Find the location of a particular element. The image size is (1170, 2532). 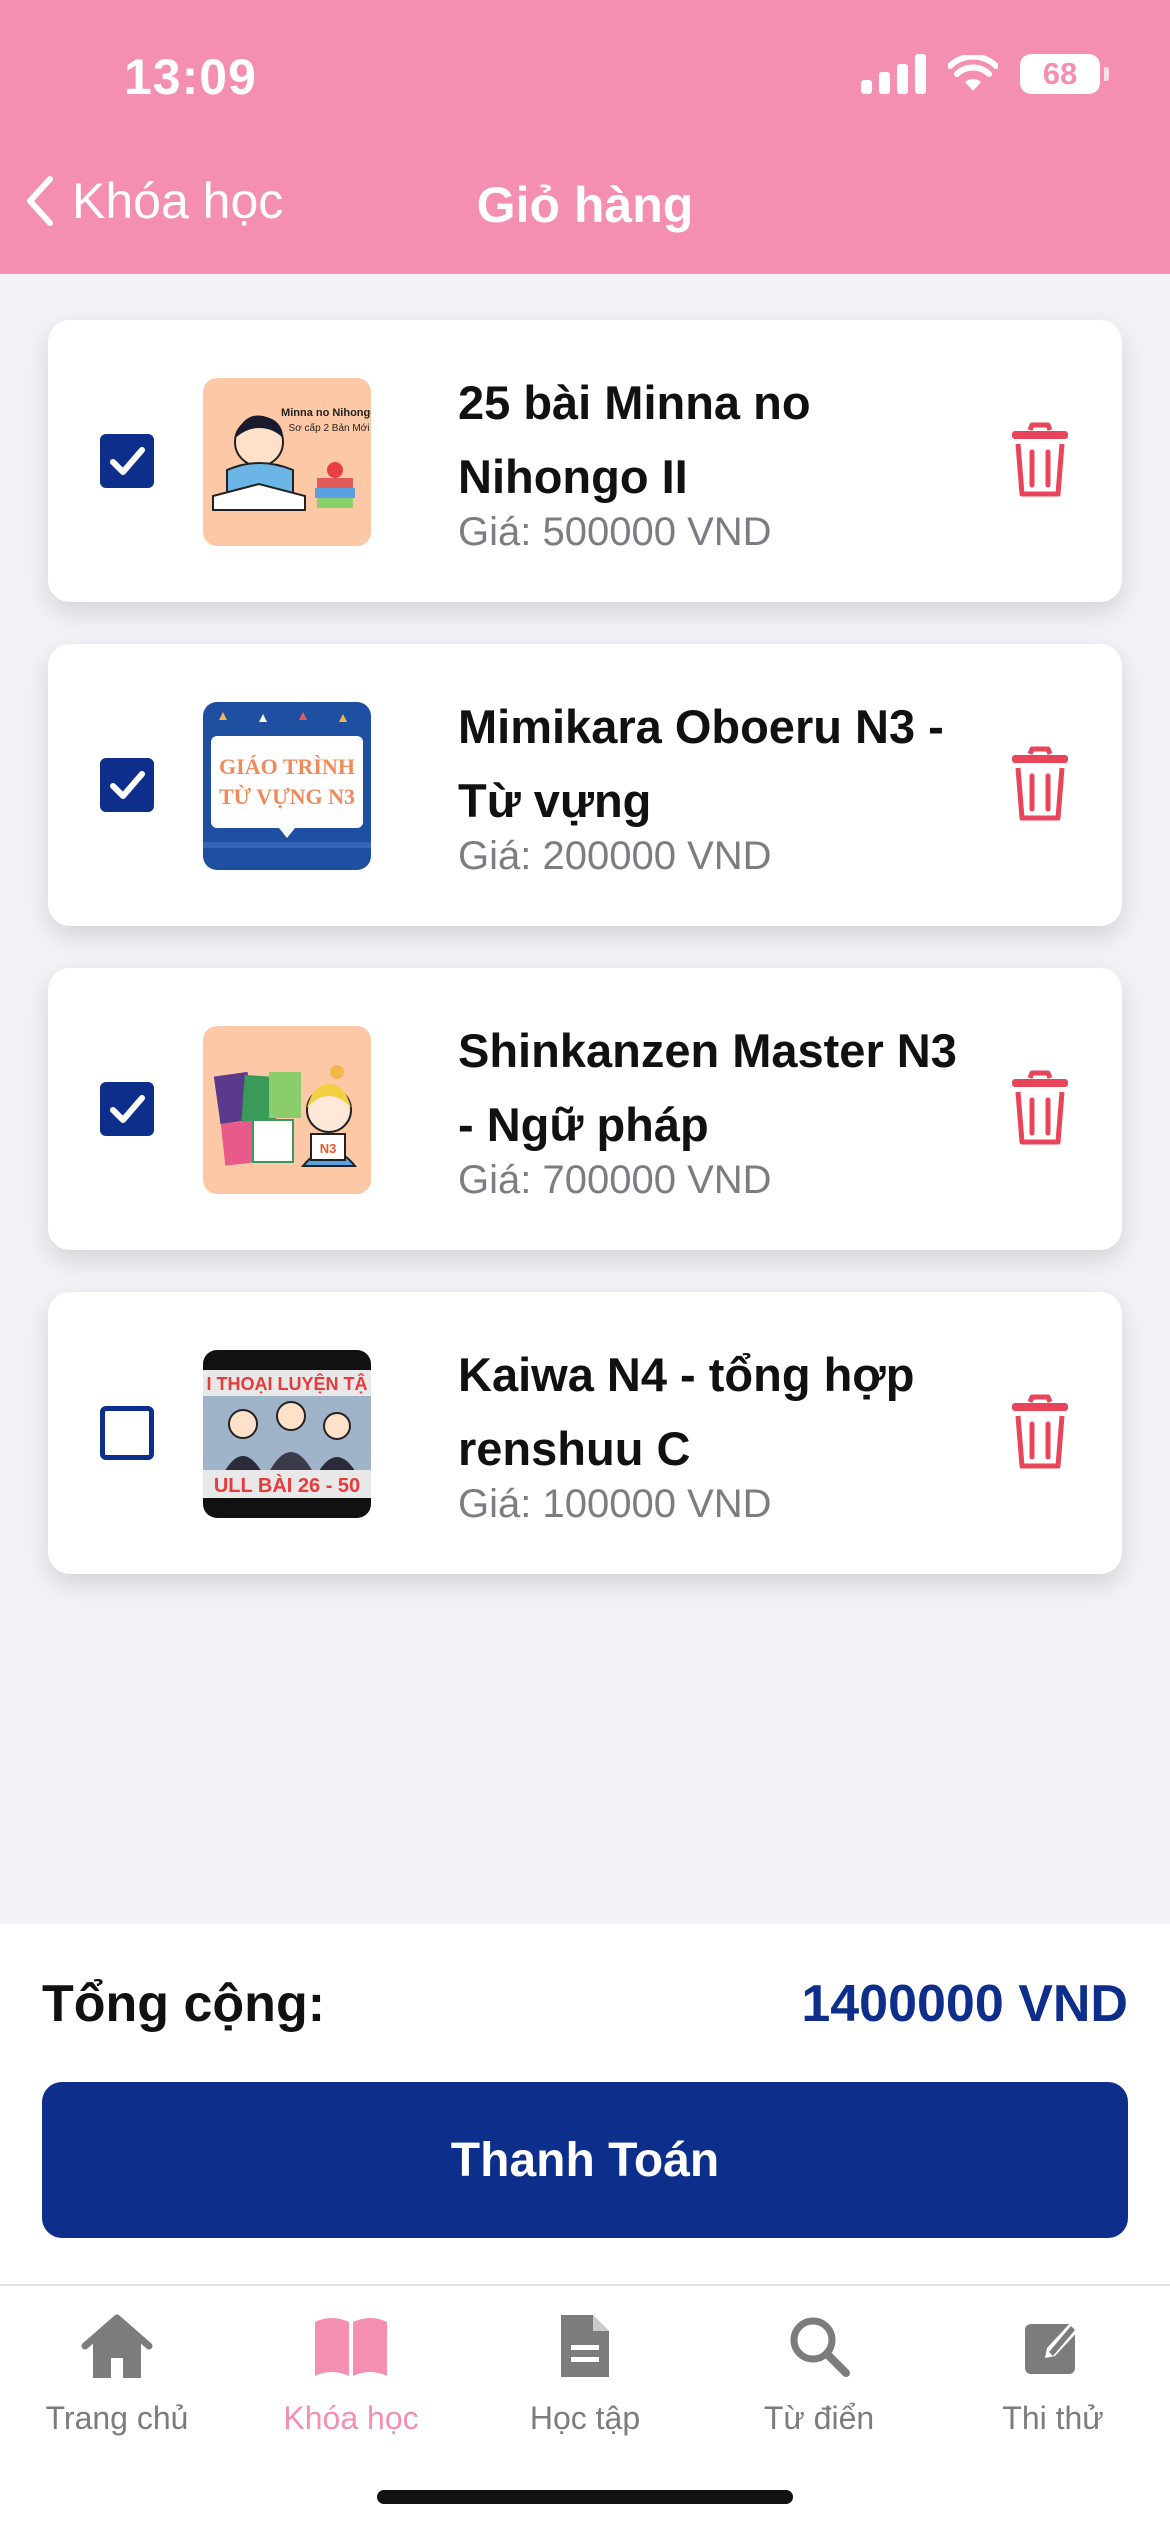

order-summary: Tổng cộng: 1400000 VND Thanh Toán is located at coordinates (585, 2104).